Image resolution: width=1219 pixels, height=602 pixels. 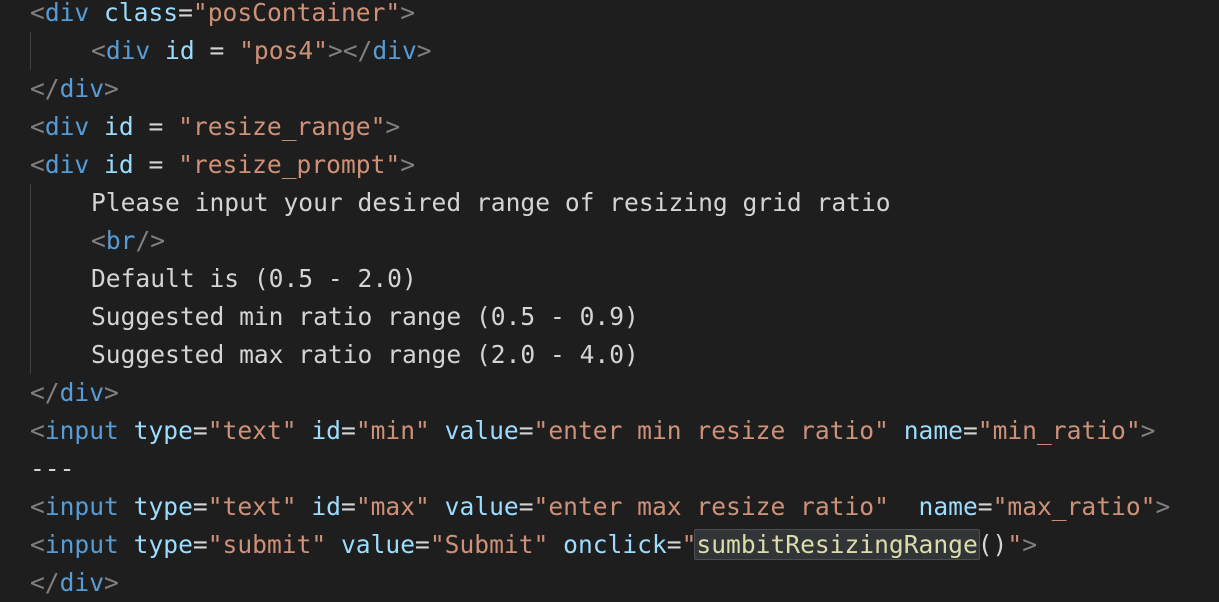 What do you see at coordinates (1074, 506) in the screenshot?
I see `code-token-str: "max_ratio"` at bounding box center [1074, 506].